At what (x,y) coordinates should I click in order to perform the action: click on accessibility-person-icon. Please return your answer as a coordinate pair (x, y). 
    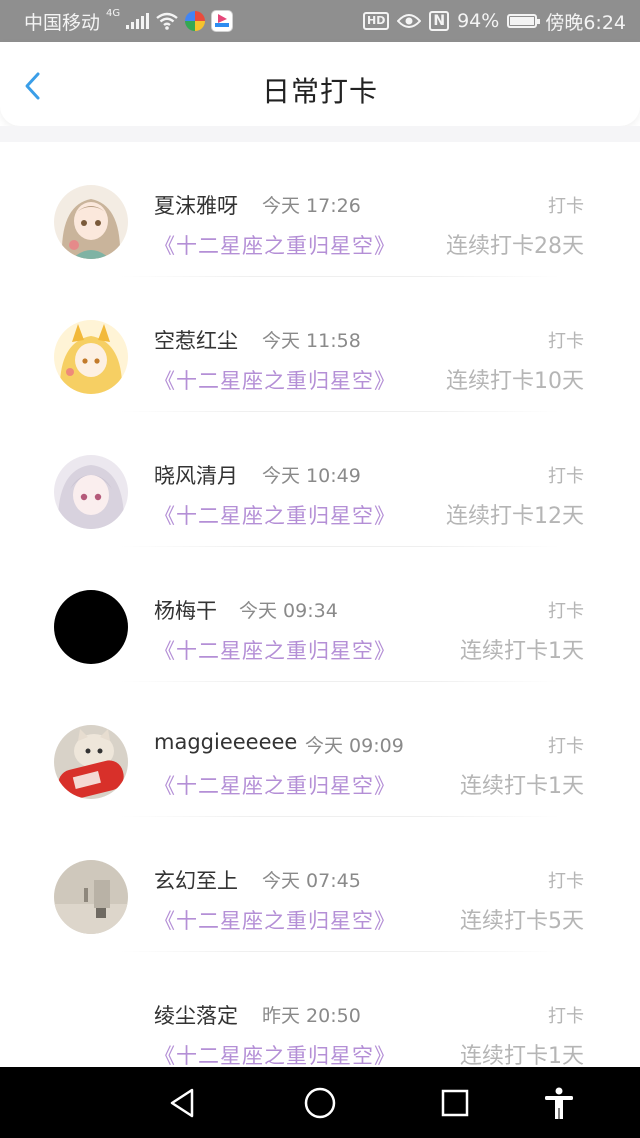
    Looking at the image, I should click on (559, 1103).